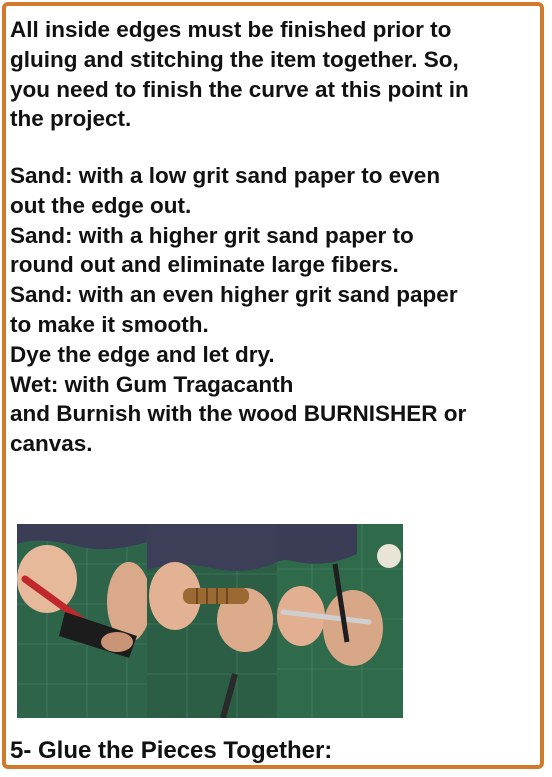 This screenshot has width=552, height=777. Describe the element at coordinates (204, 265) in the screenshot. I see `step-line: round out and eliminate large fibers.` at that location.